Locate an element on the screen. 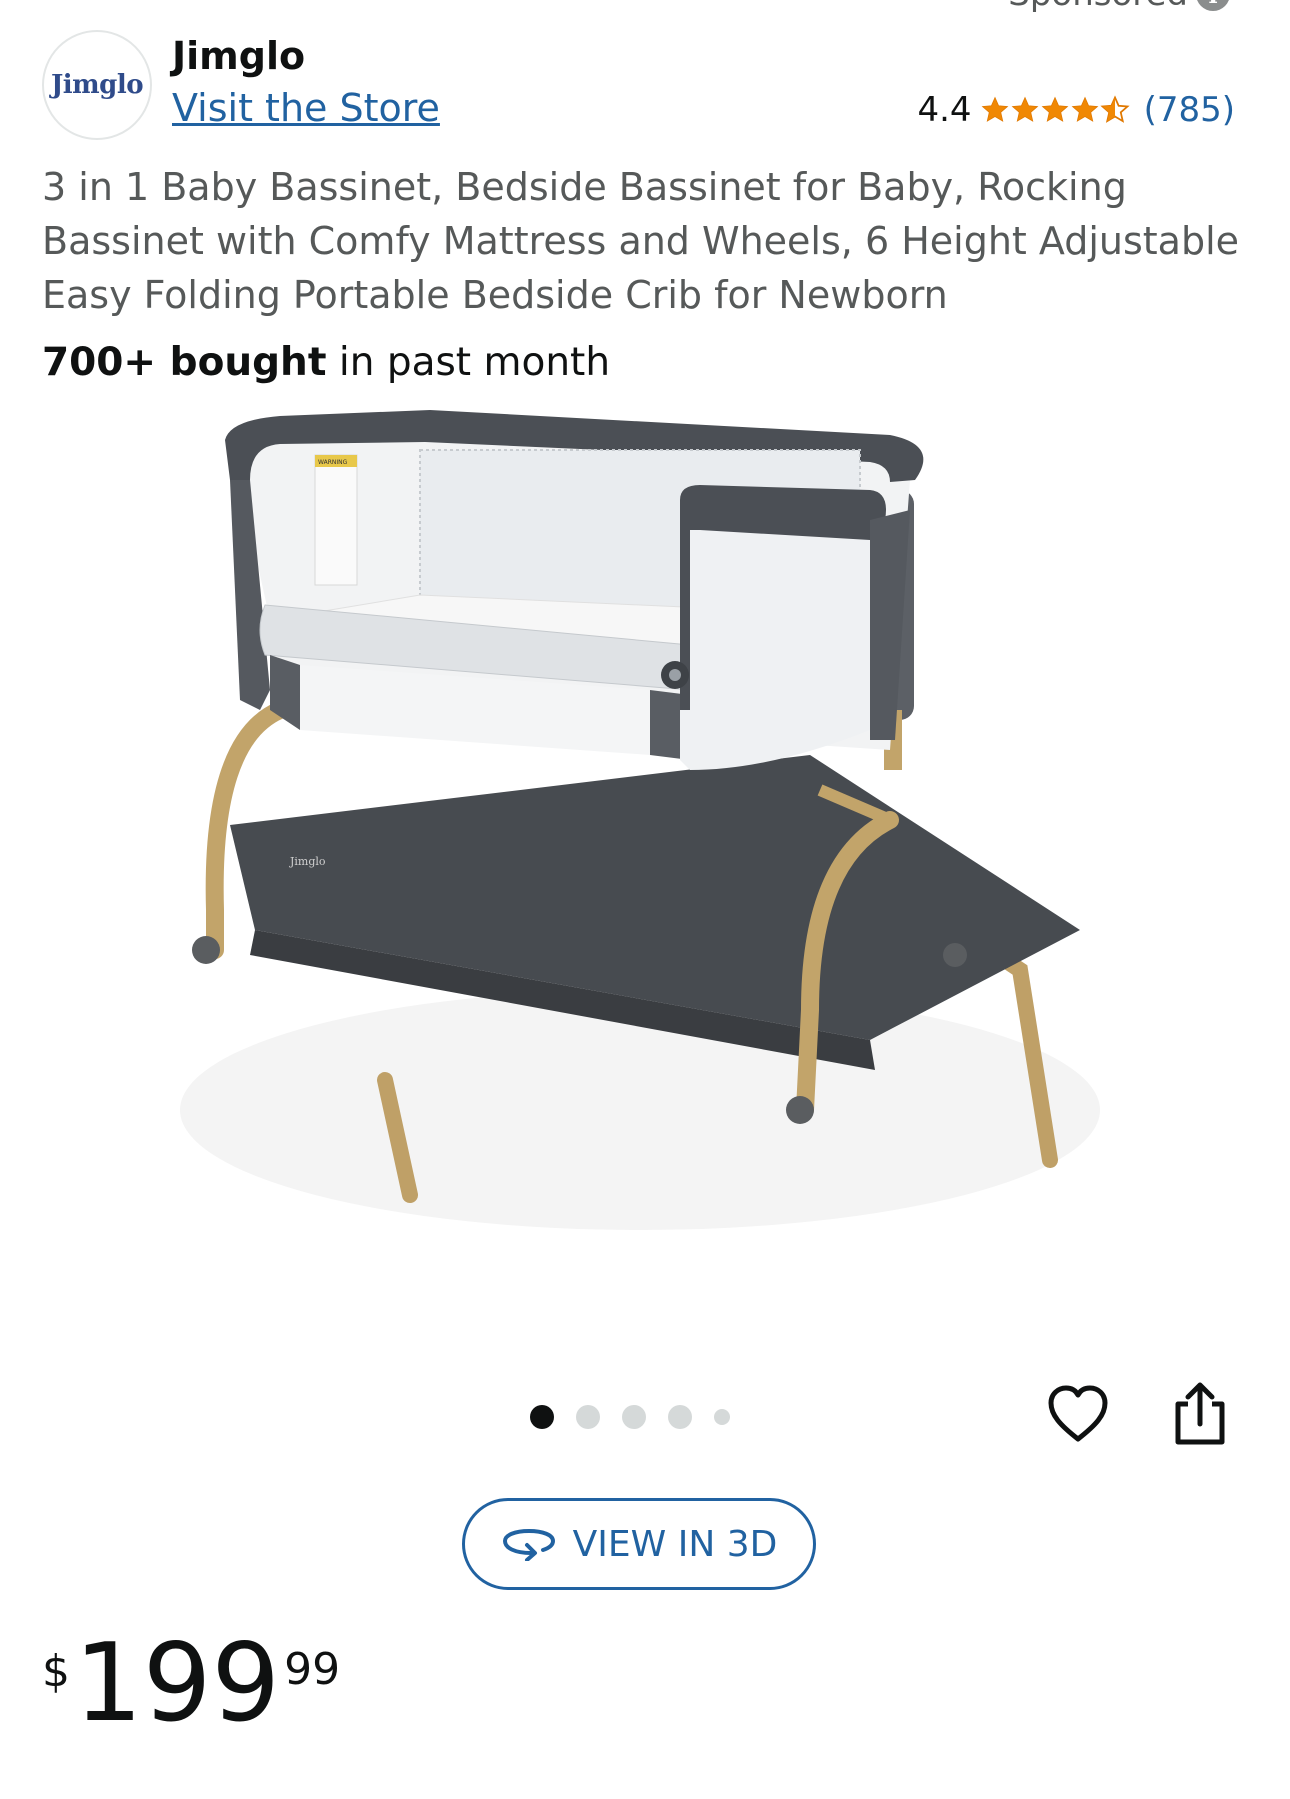 This screenshot has height=1799, width=1290. info-icon: i is located at coordinates (1213, 5).